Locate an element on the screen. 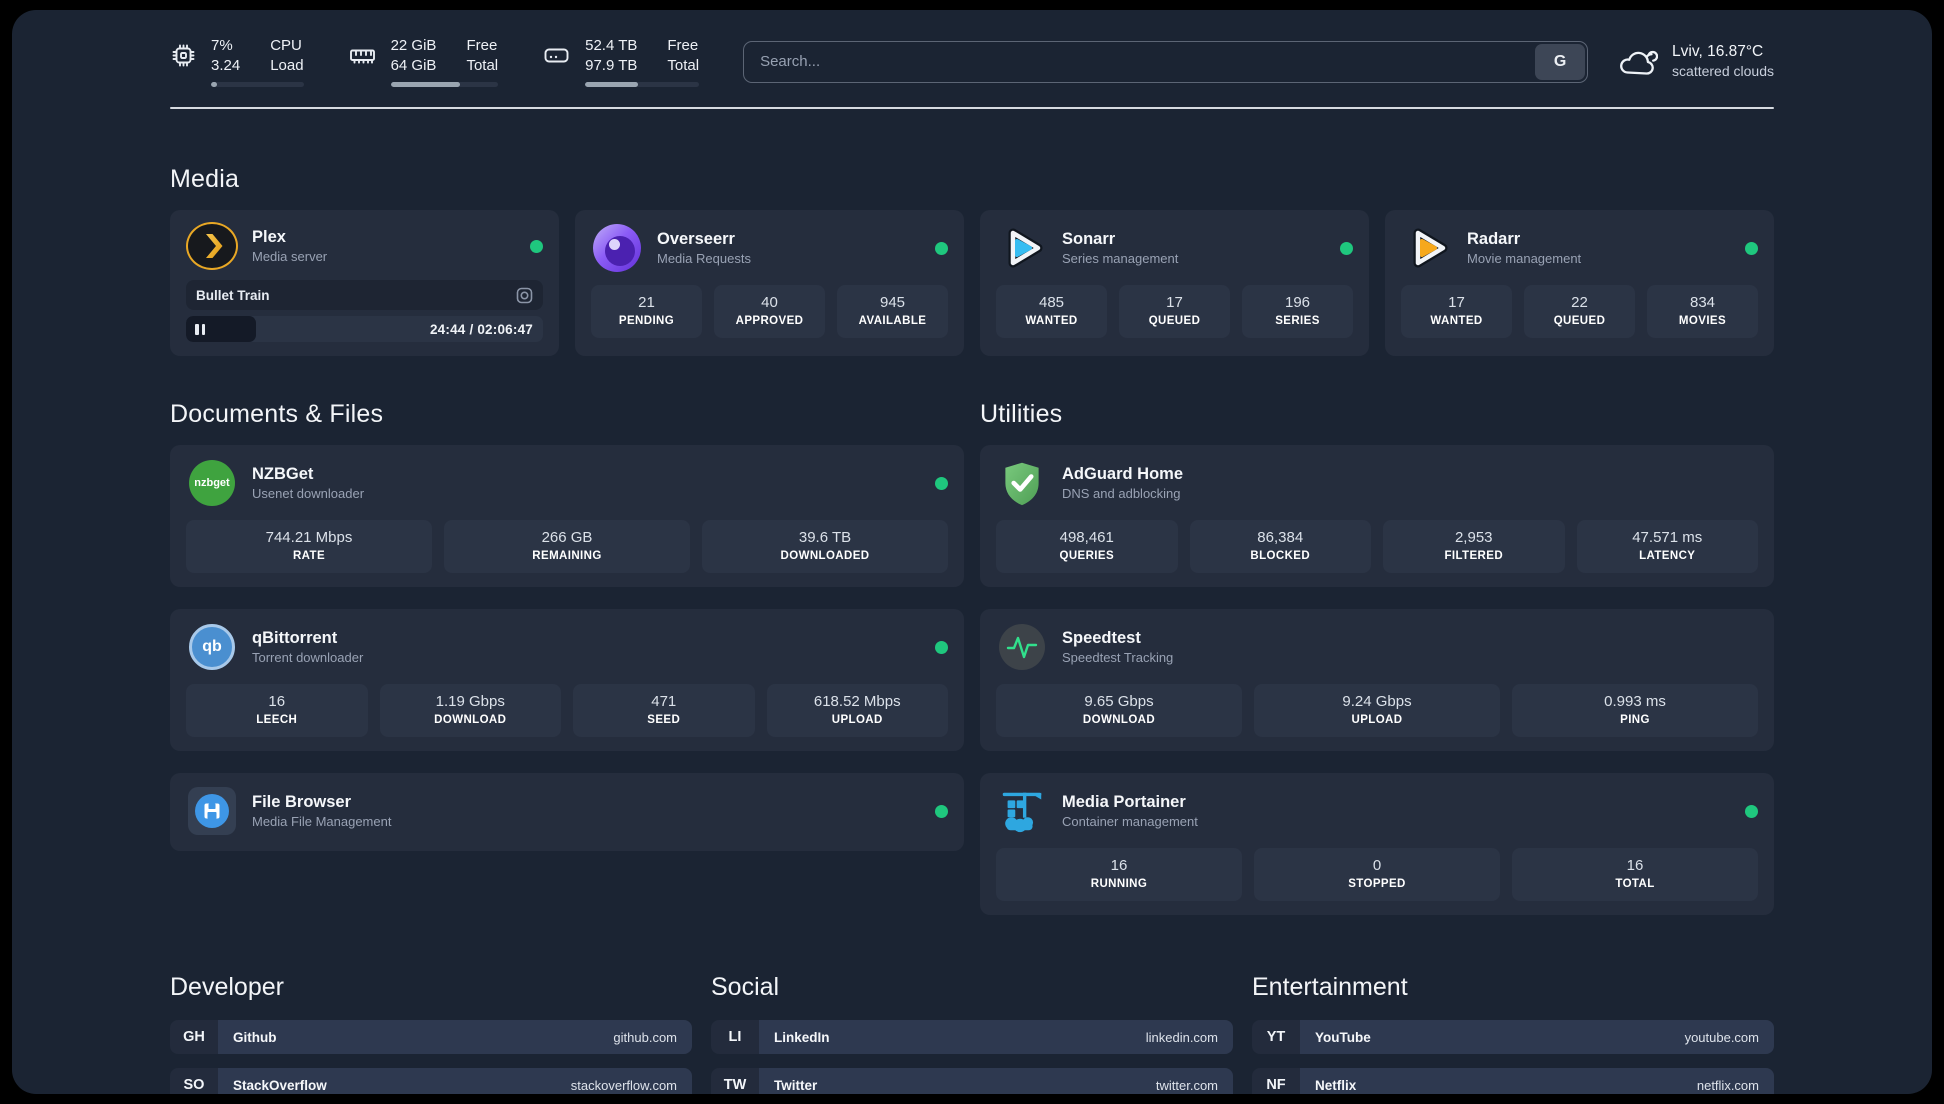 Image resolution: width=1944 pixels, height=1104 pixels. app-subtitle: Usenet downloader is located at coordinates (308, 493).